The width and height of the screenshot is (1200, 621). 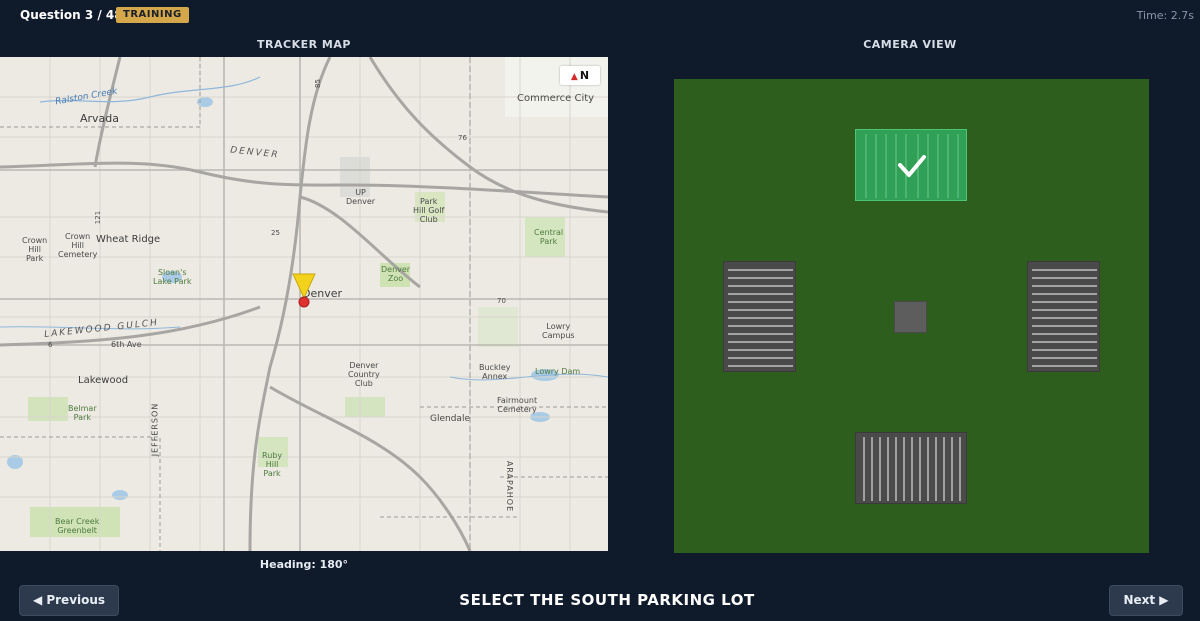 I want to click on position-marker-icon, so click(x=304, y=290).